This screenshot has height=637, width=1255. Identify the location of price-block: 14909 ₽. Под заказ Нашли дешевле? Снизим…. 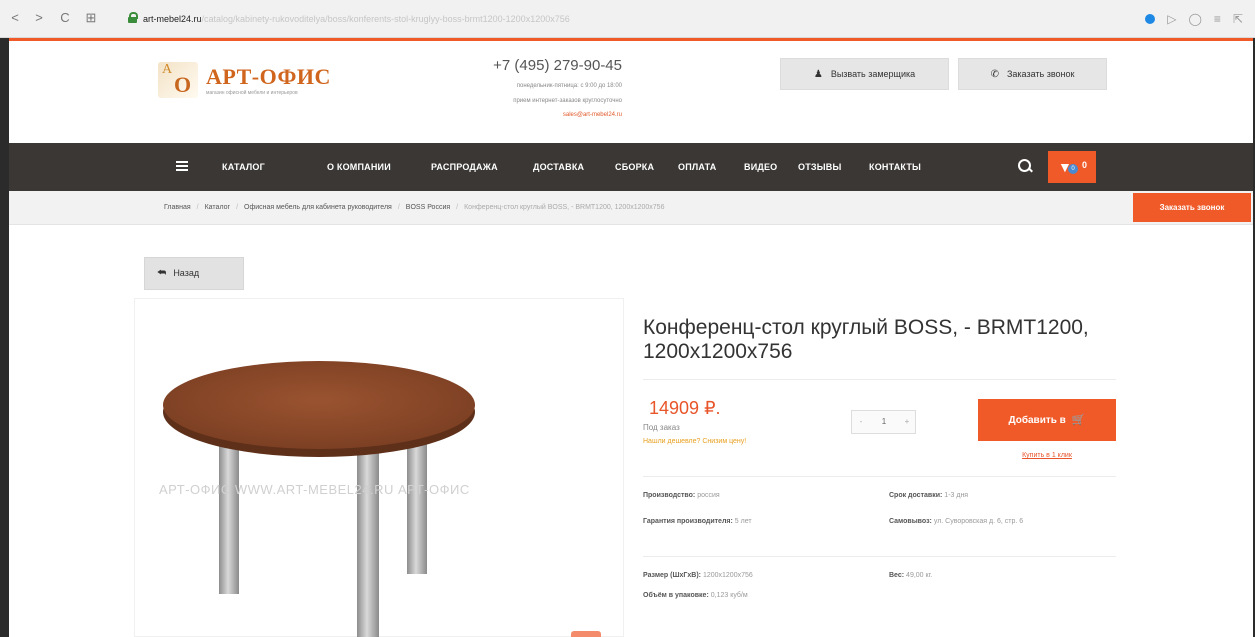
(879, 428).